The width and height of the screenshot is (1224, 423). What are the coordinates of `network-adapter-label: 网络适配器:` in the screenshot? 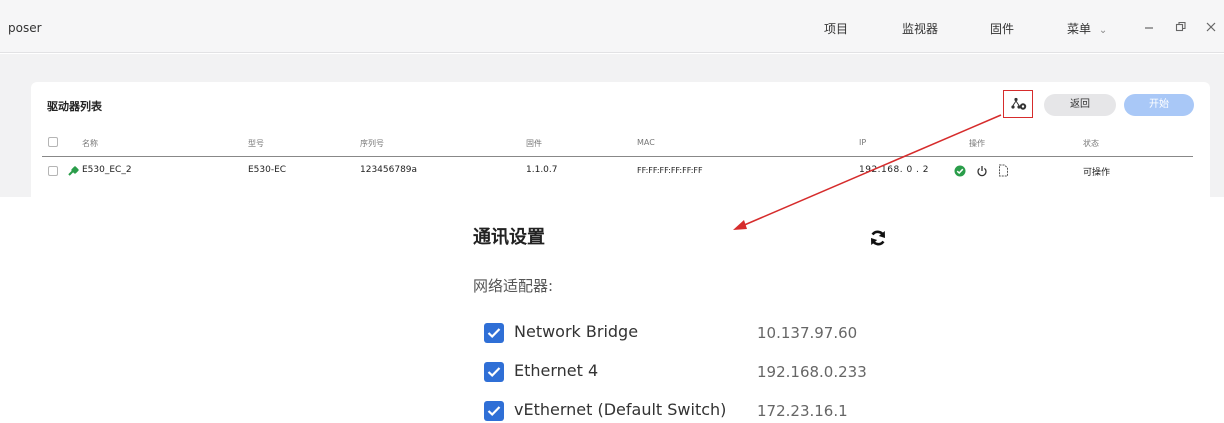 It's located at (513, 286).